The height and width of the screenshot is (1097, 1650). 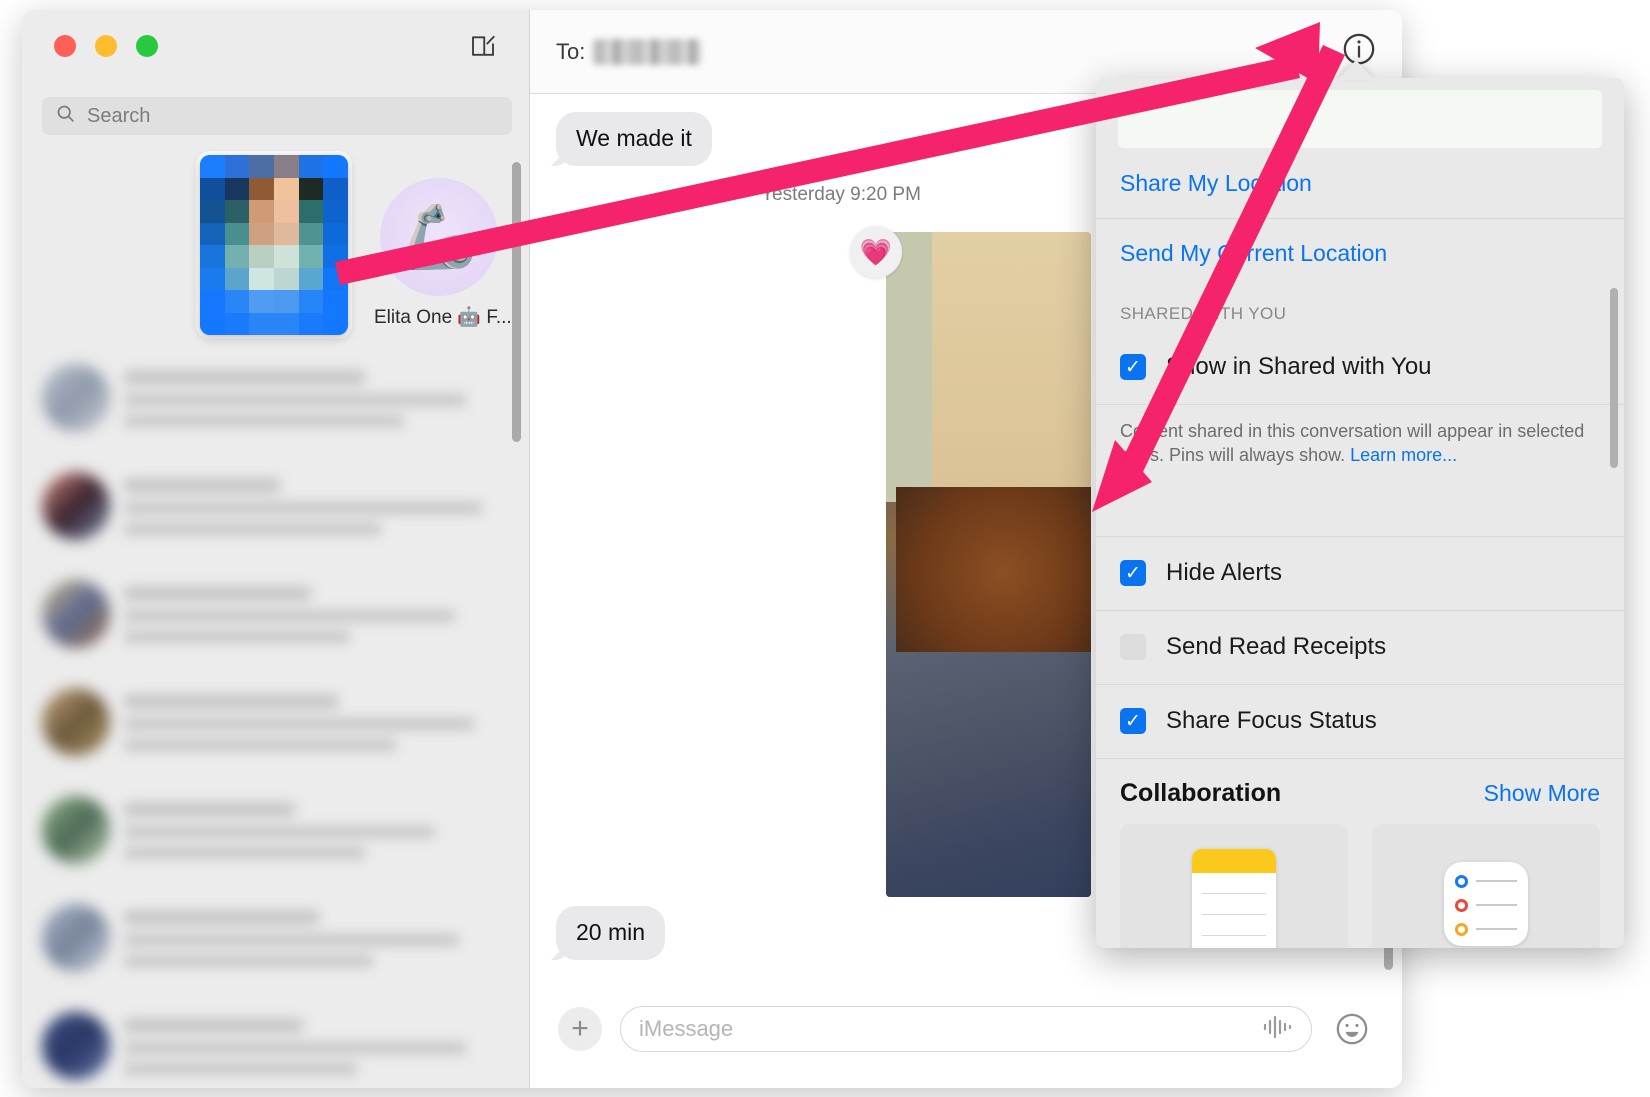 I want to click on collaboration-header: Collaboration Show More, so click(x=1360, y=787).